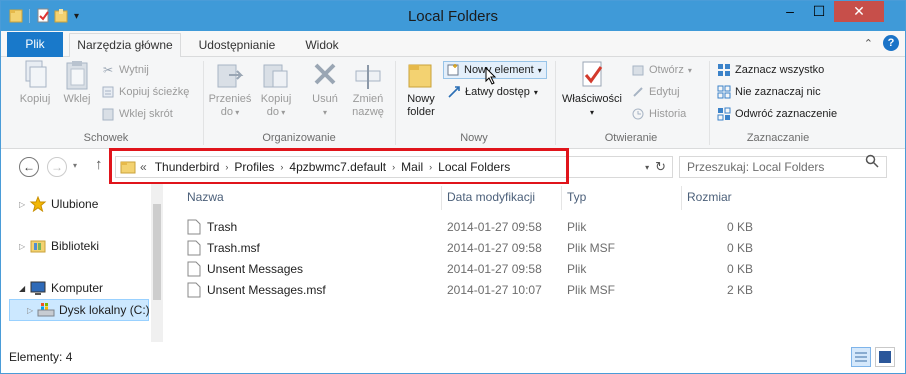 The image size is (906, 374). I want to click on copy-path-icon, so click(108, 92).